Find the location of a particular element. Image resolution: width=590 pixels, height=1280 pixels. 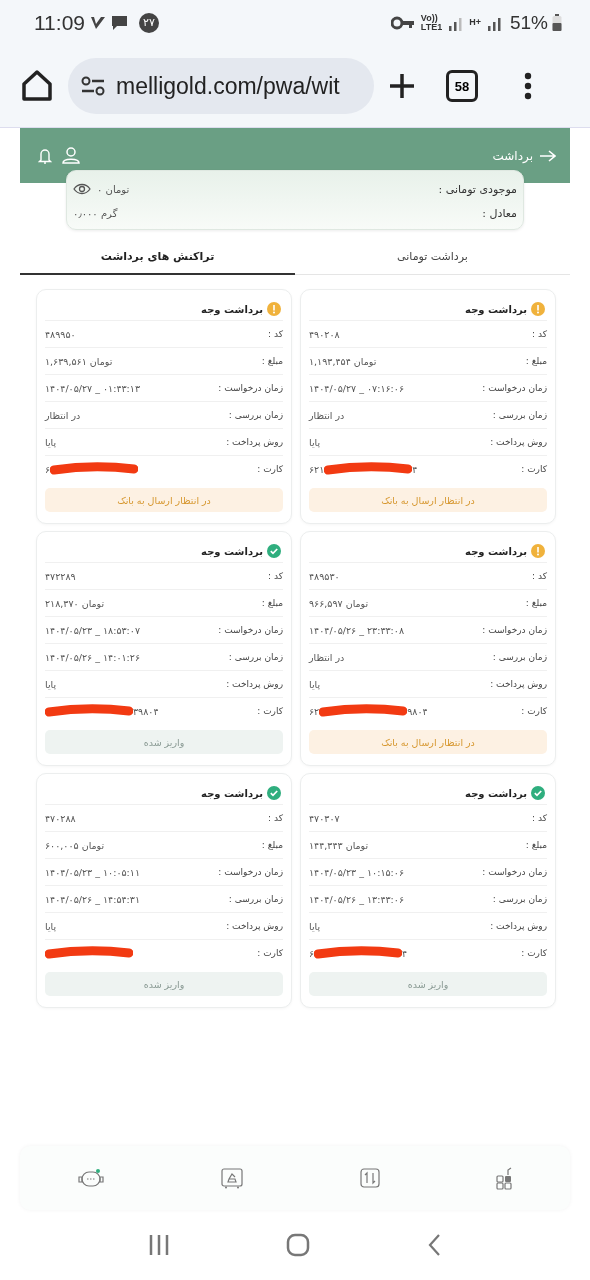

notification-count: ۲۷ is located at coordinates (149, 22).